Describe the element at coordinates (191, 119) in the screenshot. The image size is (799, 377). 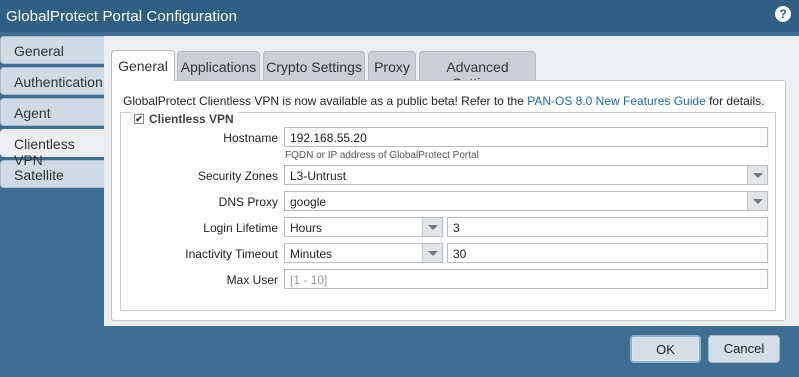
I see `clientless-vpn-label: Clientless VPN` at that location.